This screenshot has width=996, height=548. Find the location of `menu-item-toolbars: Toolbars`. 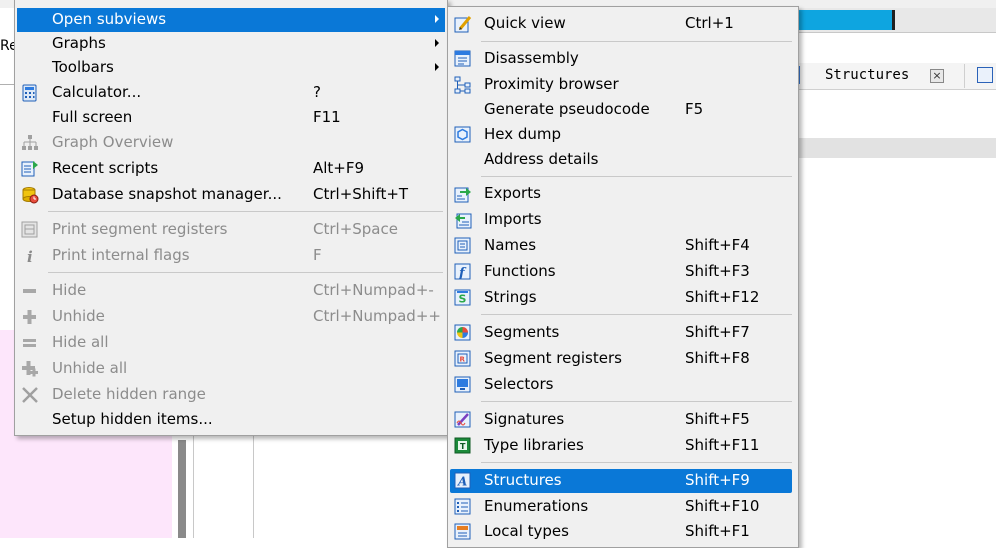

menu-item-toolbars: Toolbars is located at coordinates (231, 68).